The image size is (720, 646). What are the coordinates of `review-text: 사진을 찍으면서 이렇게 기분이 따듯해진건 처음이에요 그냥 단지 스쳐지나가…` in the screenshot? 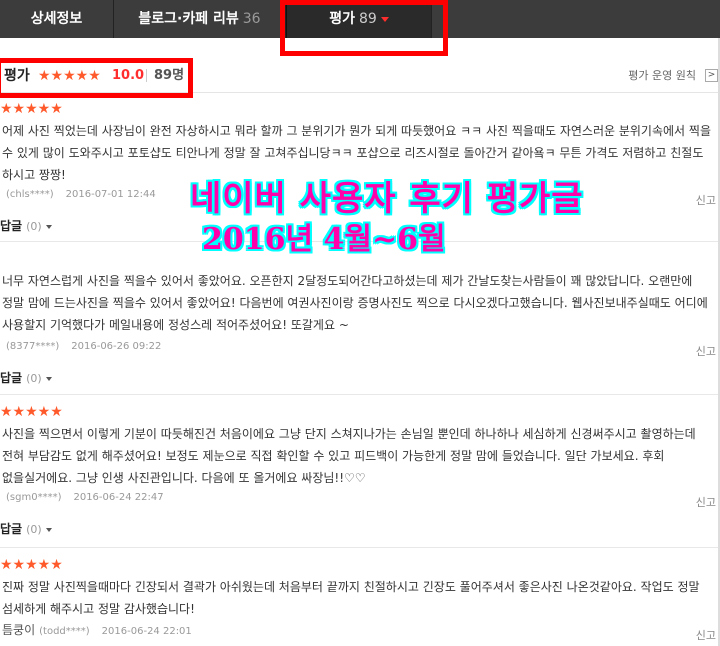 It's located at (349, 456).